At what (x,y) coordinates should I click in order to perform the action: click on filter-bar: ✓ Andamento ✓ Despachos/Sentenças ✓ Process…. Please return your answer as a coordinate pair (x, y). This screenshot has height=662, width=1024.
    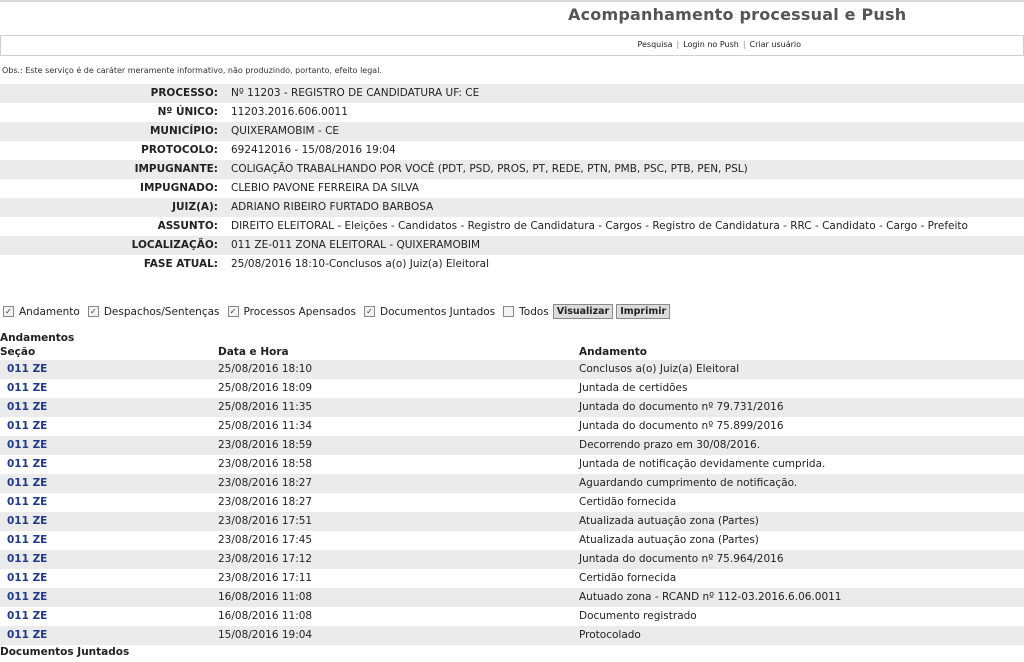
    Looking at the image, I should click on (338, 311).